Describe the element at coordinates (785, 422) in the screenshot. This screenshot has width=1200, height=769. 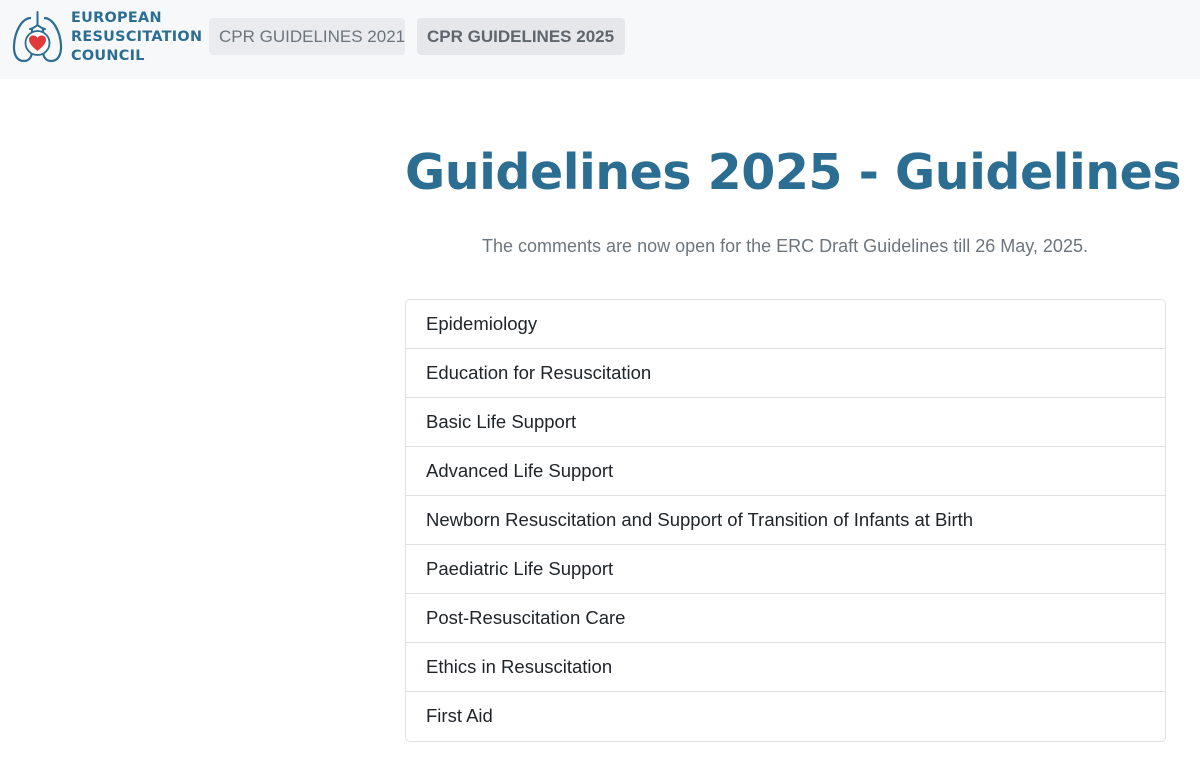
I see `list-item-basic-life-support: Basic Life Support` at that location.